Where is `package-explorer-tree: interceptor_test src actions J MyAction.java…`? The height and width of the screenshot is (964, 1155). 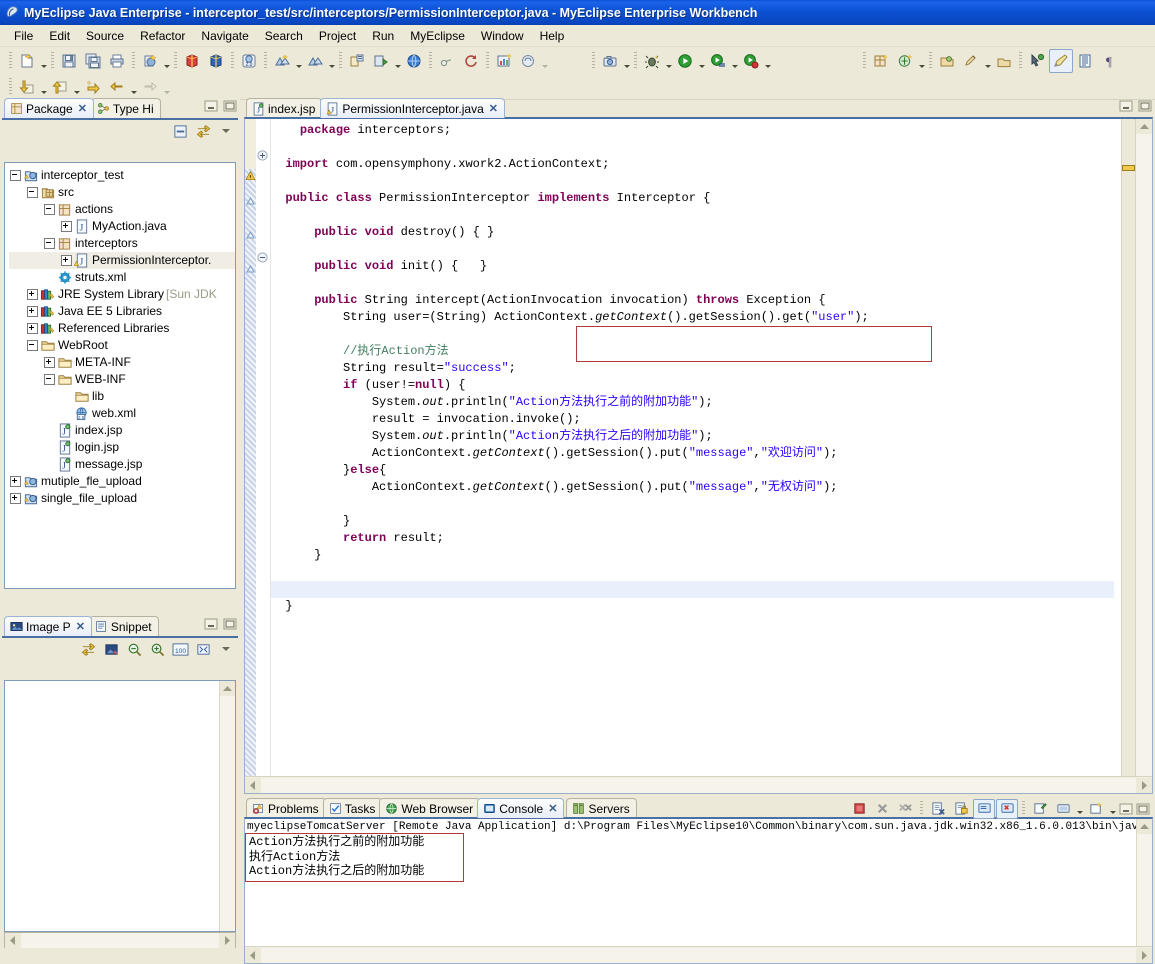 package-explorer-tree: interceptor_test src actions J MyAction.java… is located at coordinates (120, 375).